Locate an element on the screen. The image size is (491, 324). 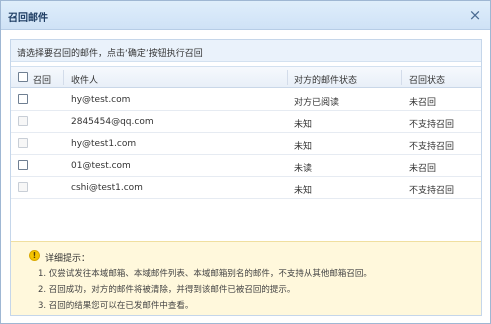
dialog-titlebar: 召回邮件 × is located at coordinates (245, 15).